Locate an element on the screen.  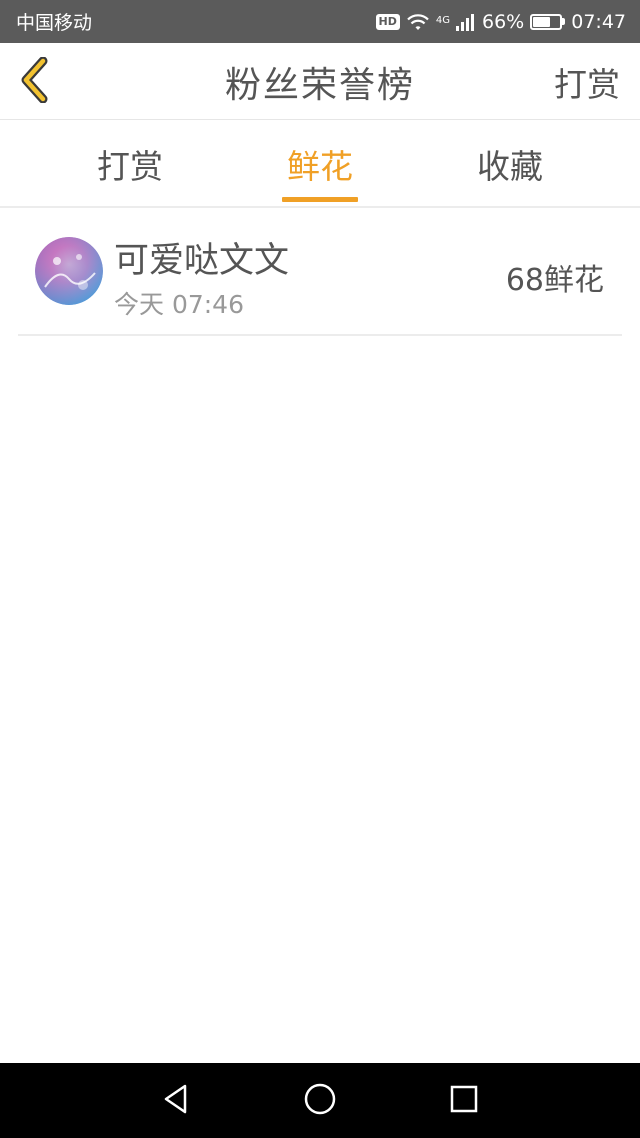
back-button is located at coordinates (34, 81).